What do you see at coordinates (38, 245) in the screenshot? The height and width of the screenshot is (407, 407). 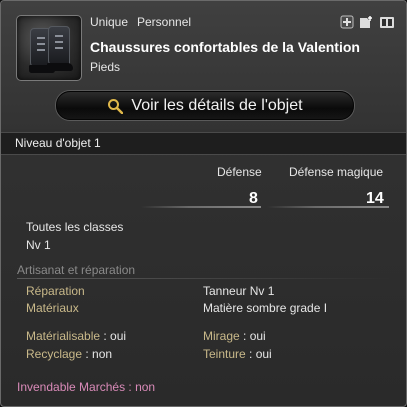 I see `level-requirement: Nv 1` at bounding box center [38, 245].